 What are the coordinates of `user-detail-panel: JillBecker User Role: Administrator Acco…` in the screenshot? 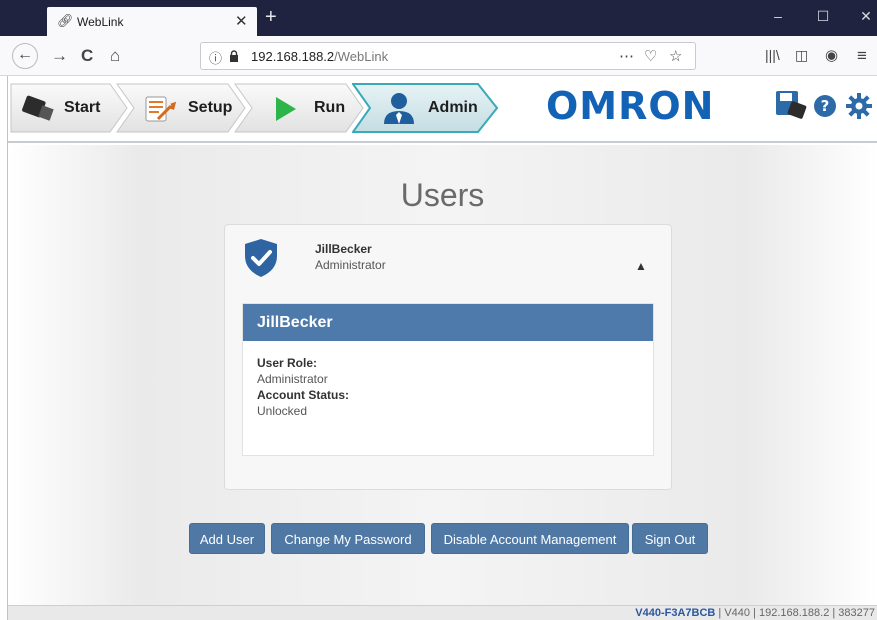 It's located at (448, 379).